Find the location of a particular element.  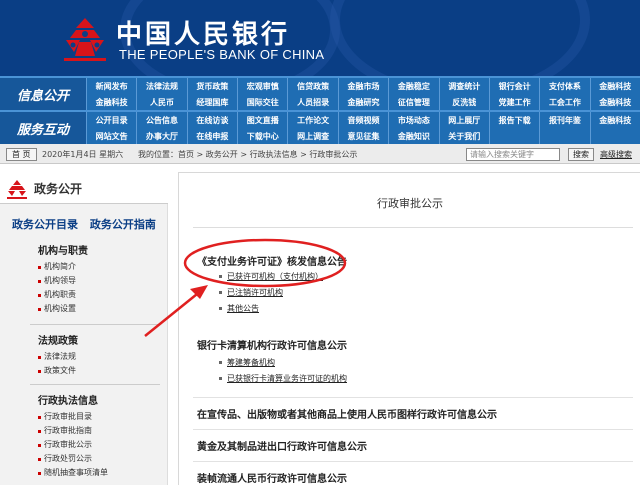

sidebar-item: 行政审批指南 is located at coordinates (73, 431).